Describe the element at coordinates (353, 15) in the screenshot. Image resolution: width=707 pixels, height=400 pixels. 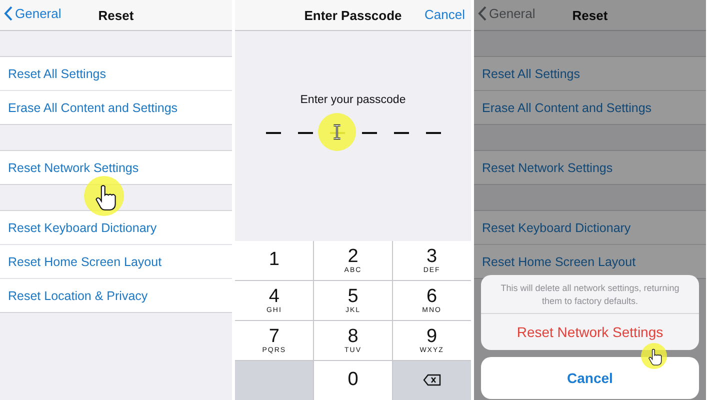
I see `screen-title: Enter Passcode` at that location.